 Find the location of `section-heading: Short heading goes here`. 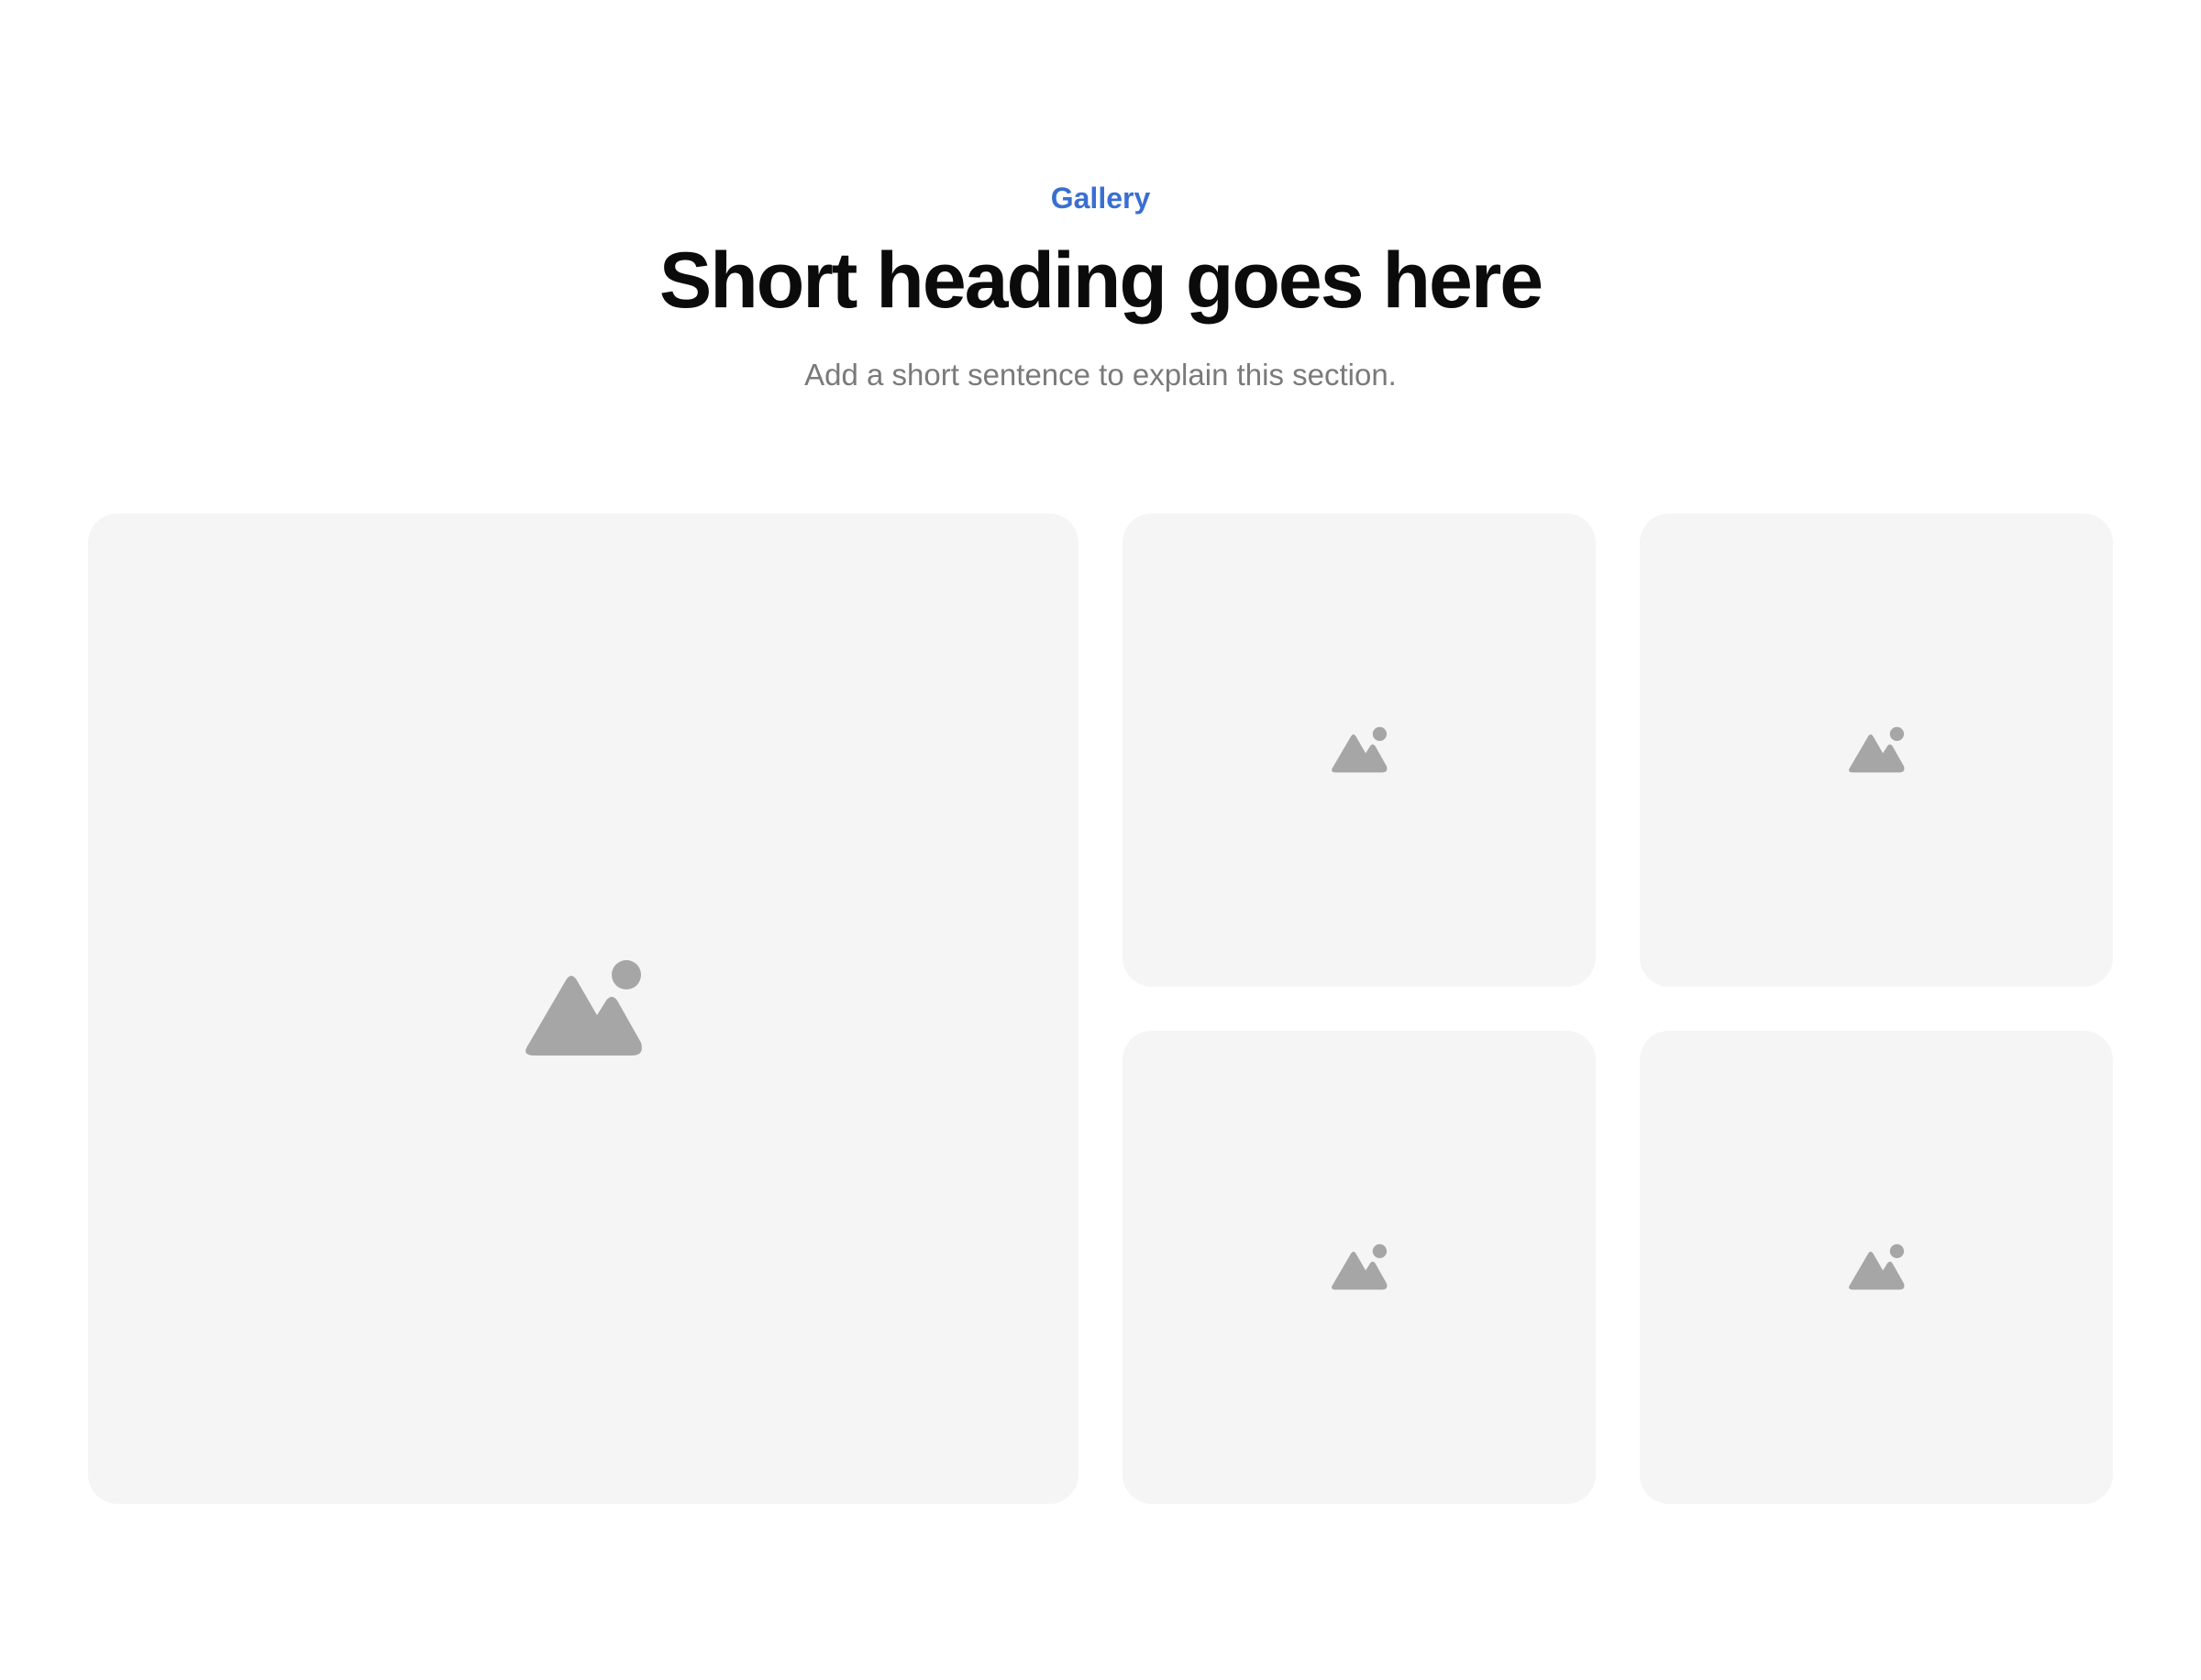

section-heading: Short heading goes here is located at coordinates (1100, 281).